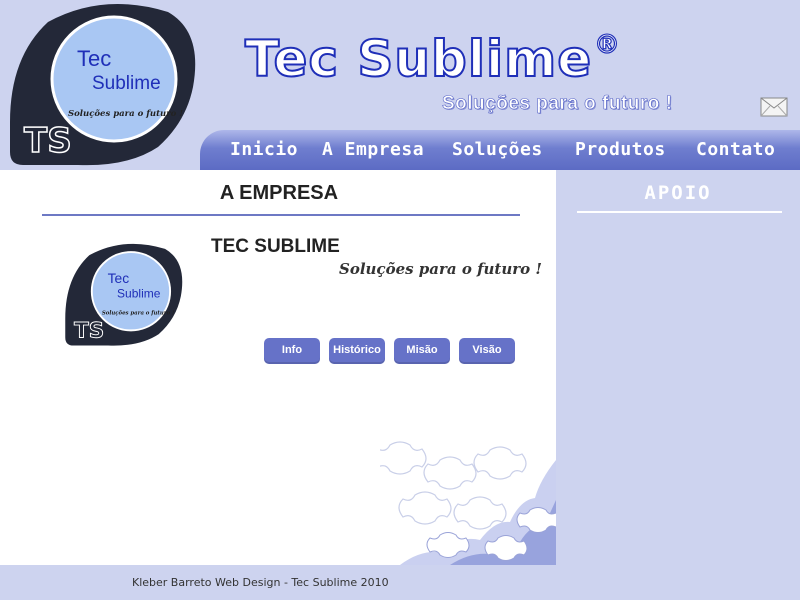 Image resolution: width=800 pixels, height=600 pixels. I want to click on company-name: TEC SUBLIME, so click(275, 246).